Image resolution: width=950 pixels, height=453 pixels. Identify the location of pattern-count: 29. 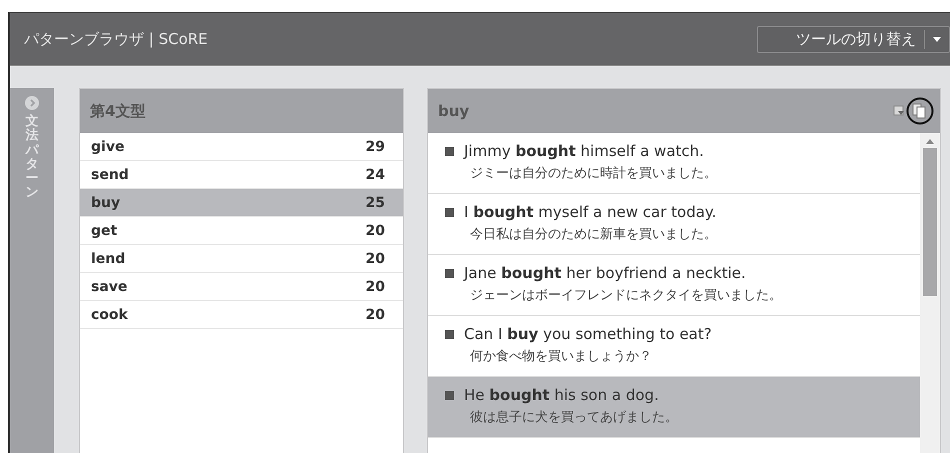
(375, 146).